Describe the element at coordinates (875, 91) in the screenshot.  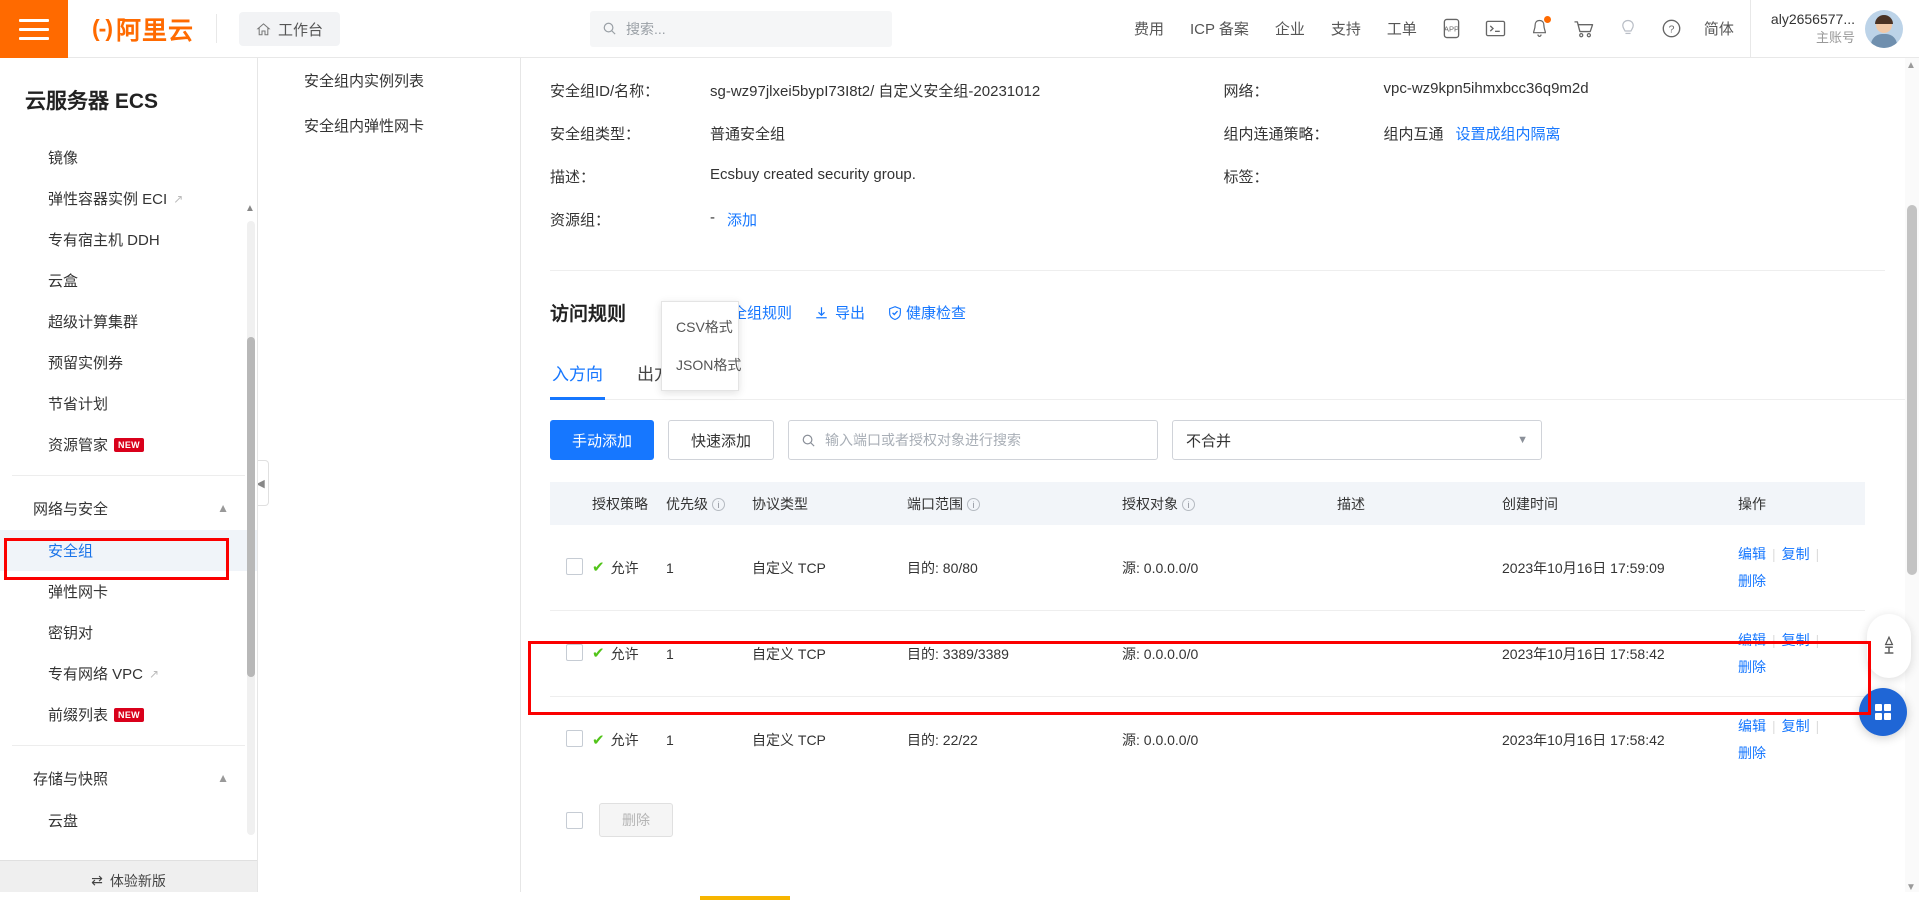
I see `detail-value: sg-wz97jlxei5bypI73I8t2/ 自定义安全组-20231012` at that location.